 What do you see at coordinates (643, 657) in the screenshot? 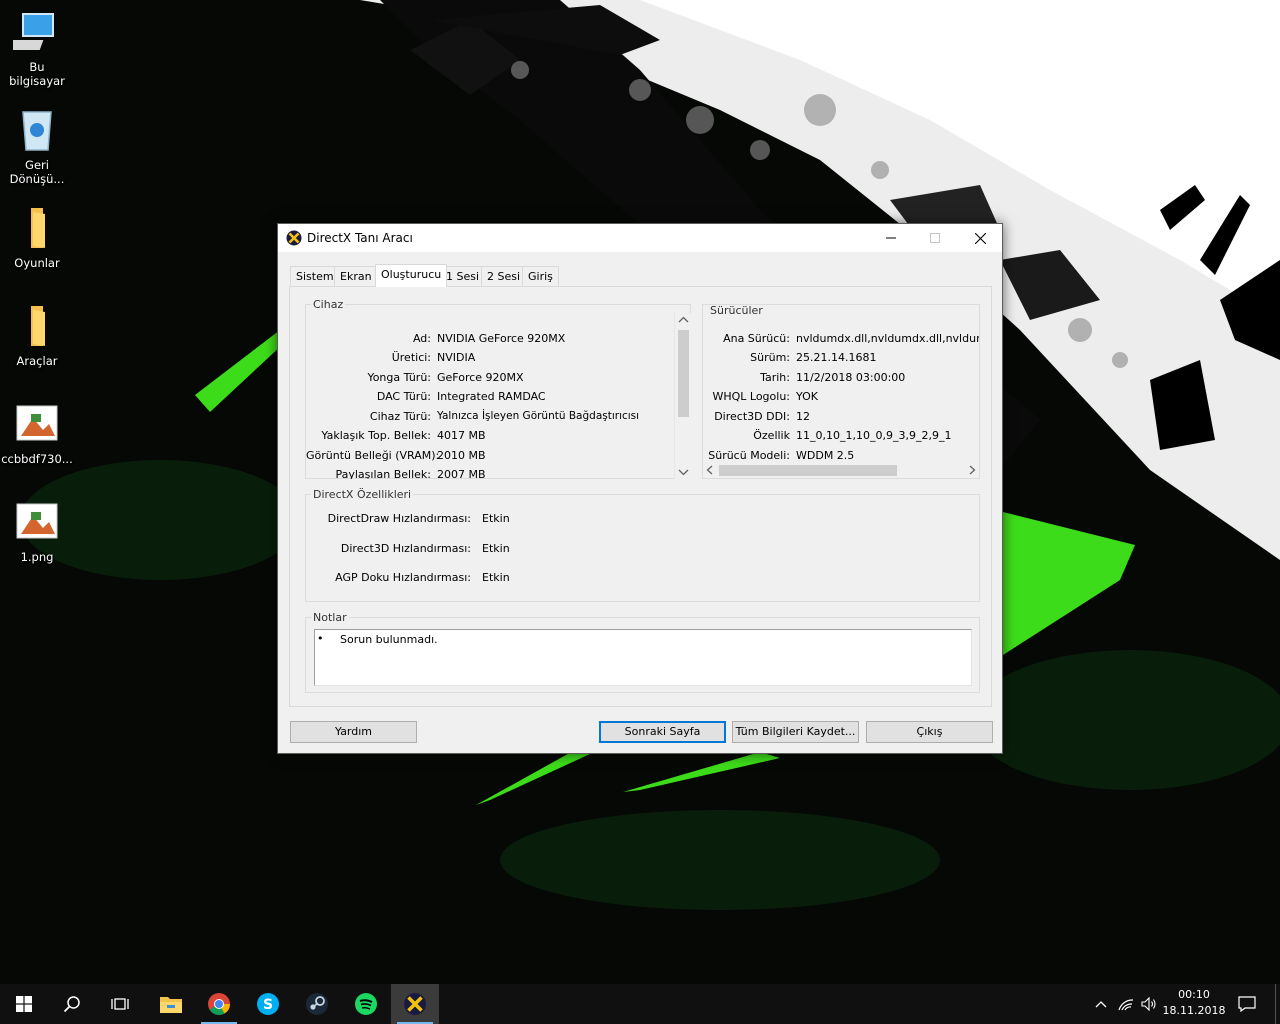
I see `notes-textbox: • Sorun bulunmadı.` at bounding box center [643, 657].